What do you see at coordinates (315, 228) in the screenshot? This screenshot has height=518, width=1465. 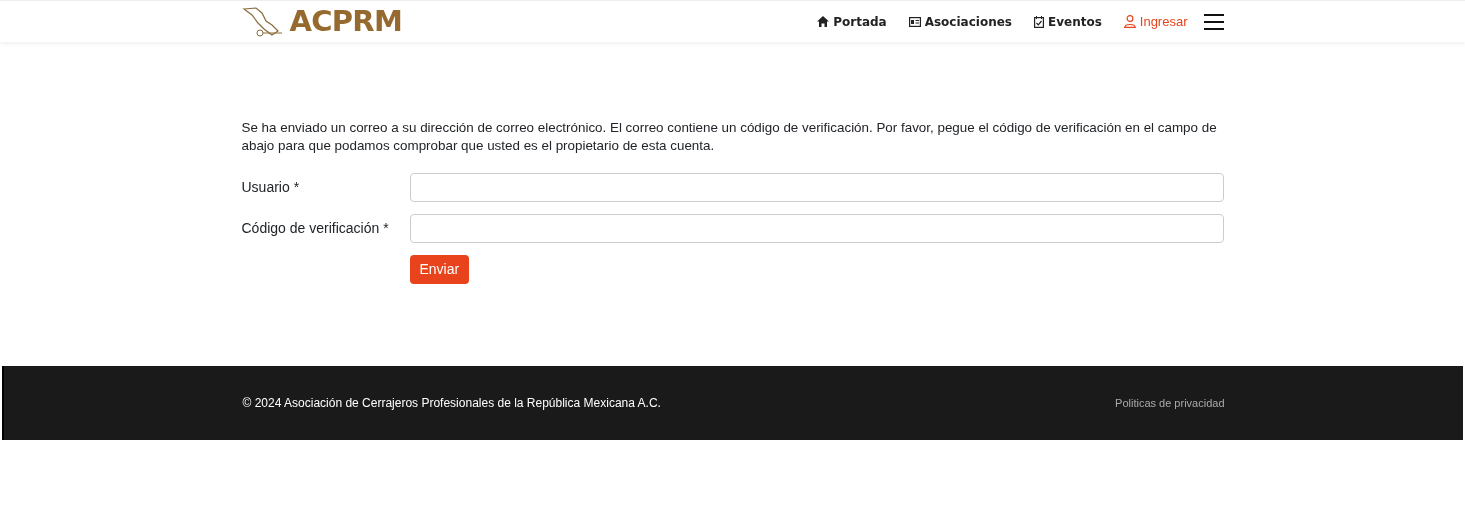 I see `field-label: Código de verificación *` at bounding box center [315, 228].